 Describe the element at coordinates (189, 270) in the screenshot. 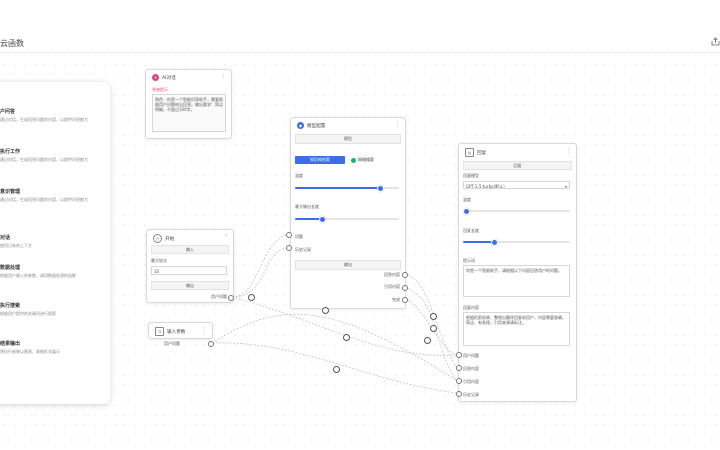

I see `rounds-input: 10` at that location.